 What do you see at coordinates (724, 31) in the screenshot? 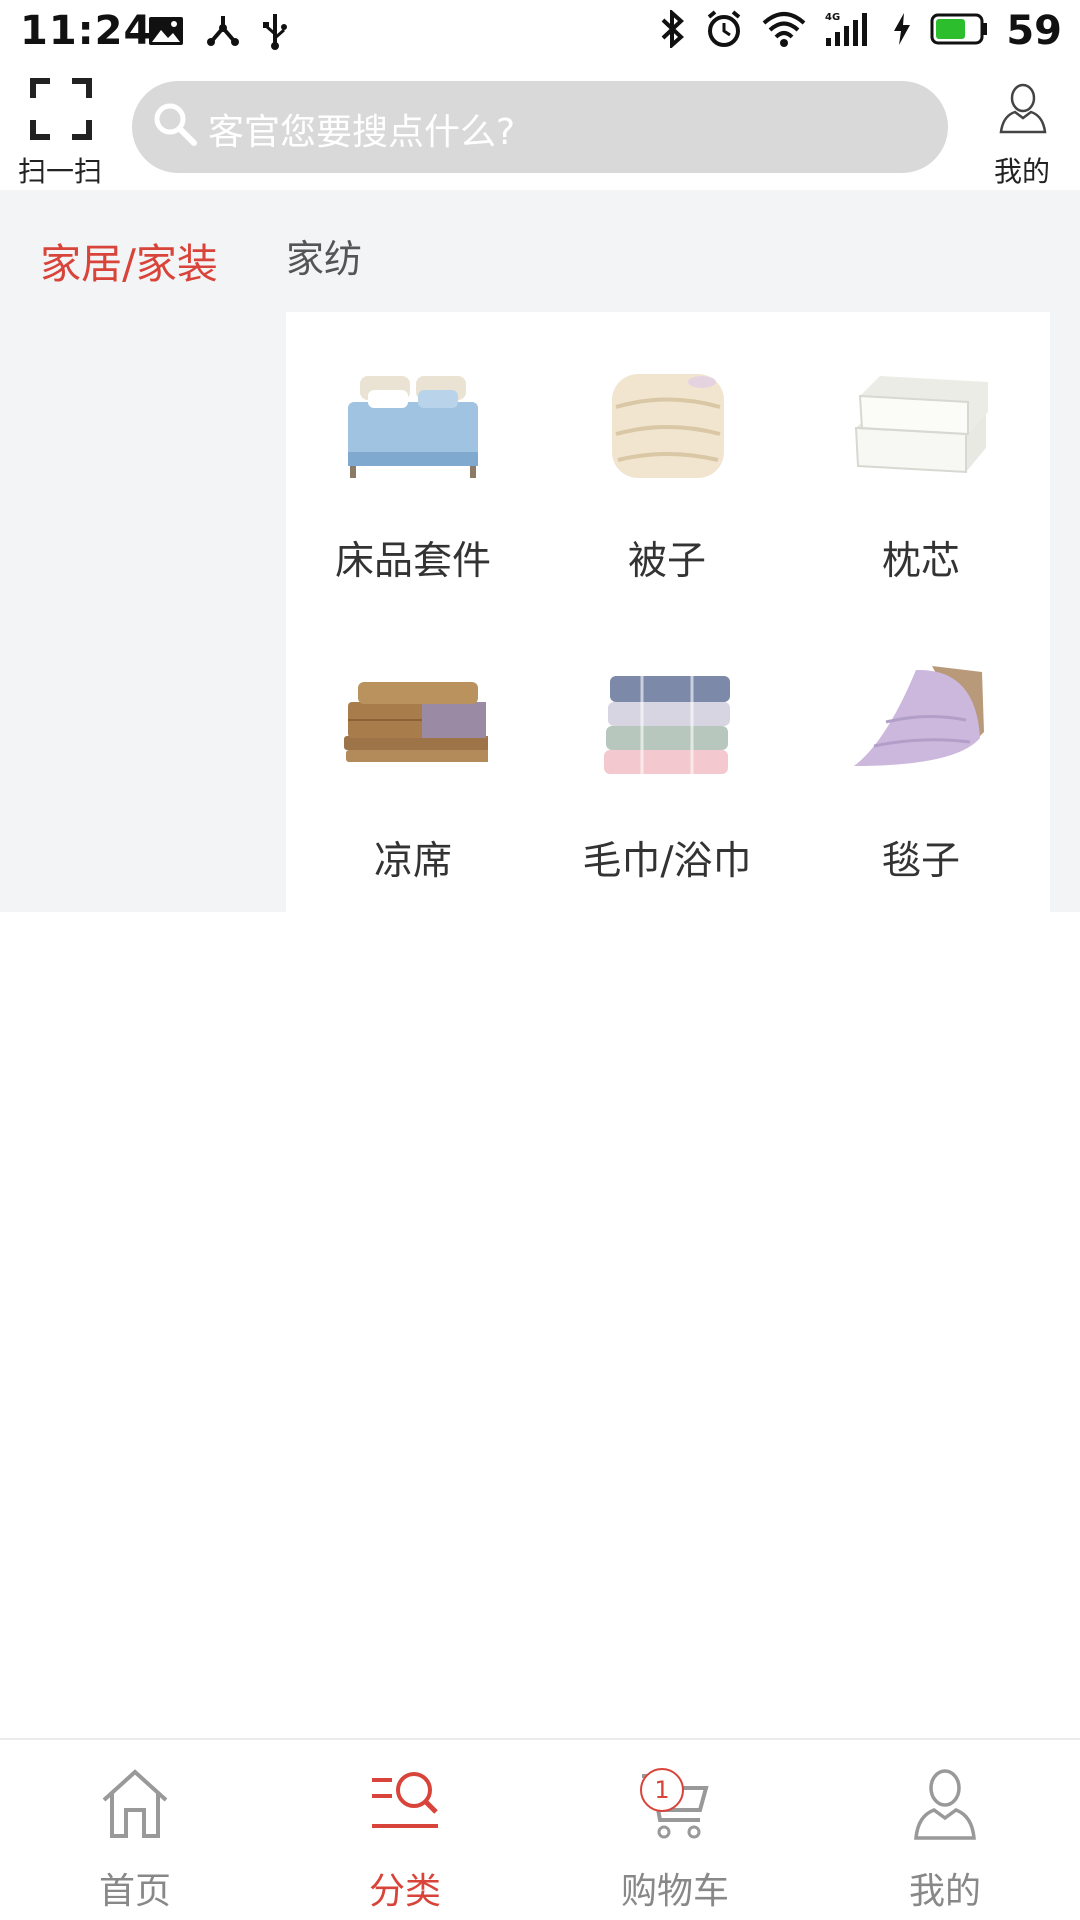
I see `alarm-icon` at bounding box center [724, 31].